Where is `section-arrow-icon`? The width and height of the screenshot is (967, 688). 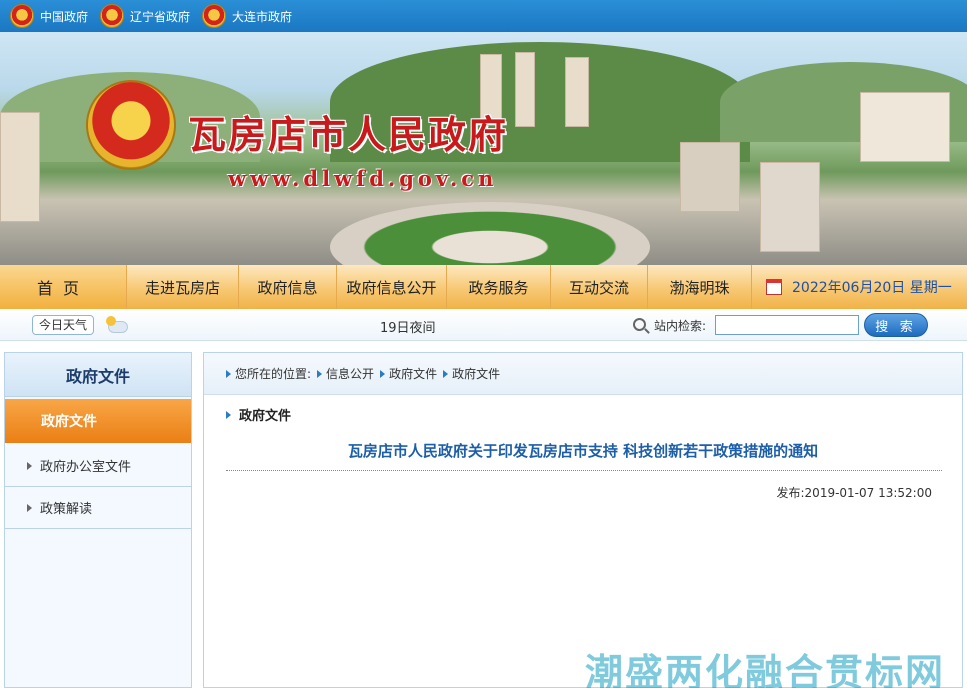 section-arrow-icon is located at coordinates (228, 414).